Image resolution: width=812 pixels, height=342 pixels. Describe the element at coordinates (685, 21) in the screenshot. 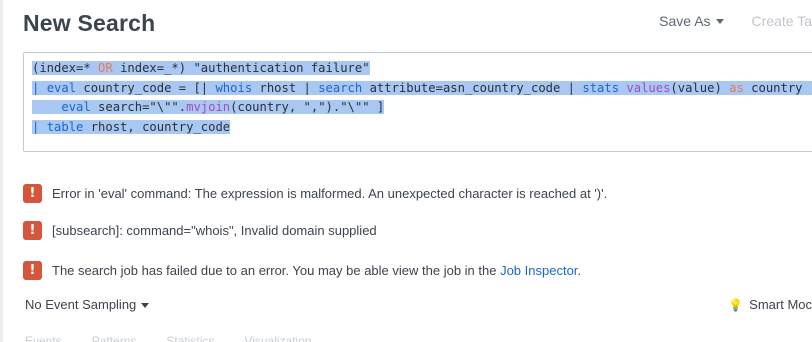

I see `save-as-label: Save As` at that location.